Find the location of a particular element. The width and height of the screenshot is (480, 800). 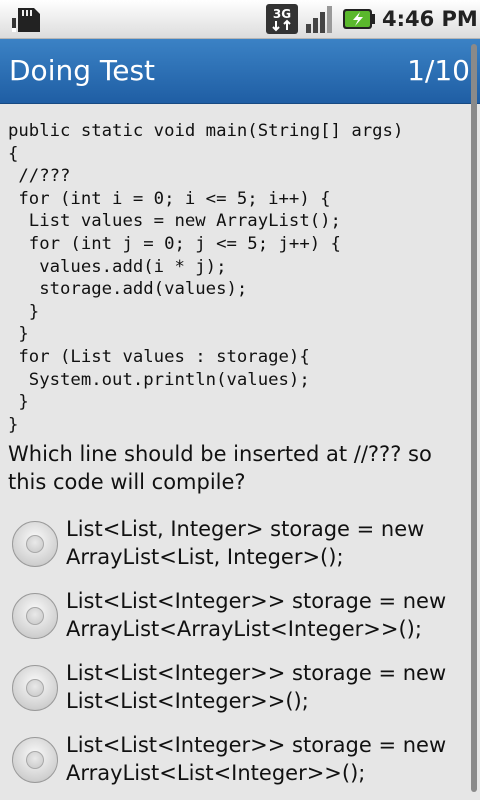

network-3g-icon: 3G is located at coordinates (282, 19).